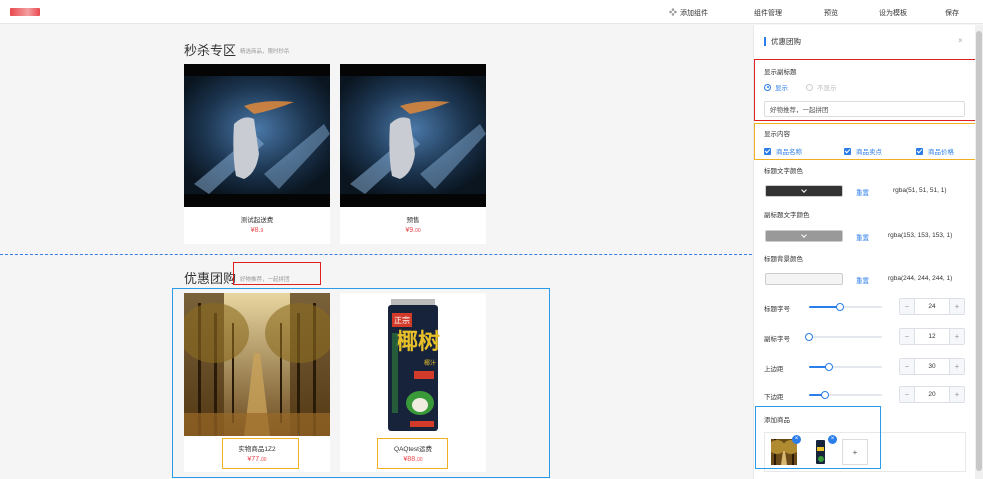  Describe the element at coordinates (920, 190) in the screenshot. I see `title-color-value: rgba(51, 51, 51, 1)` at that location.